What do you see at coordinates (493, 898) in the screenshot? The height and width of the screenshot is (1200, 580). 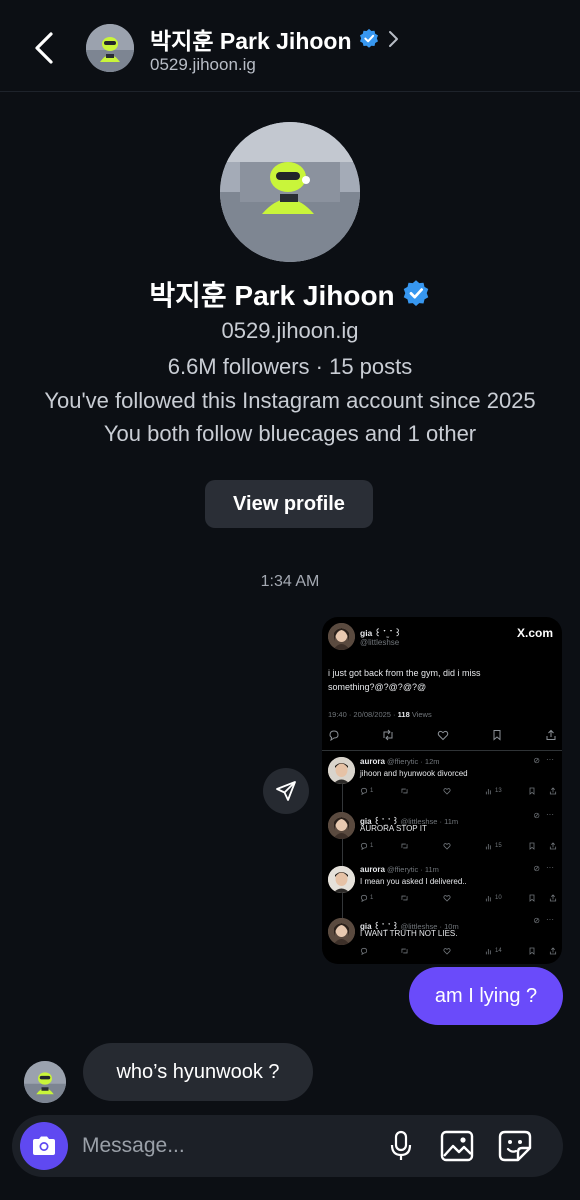 I see `views-icon: 10` at bounding box center [493, 898].